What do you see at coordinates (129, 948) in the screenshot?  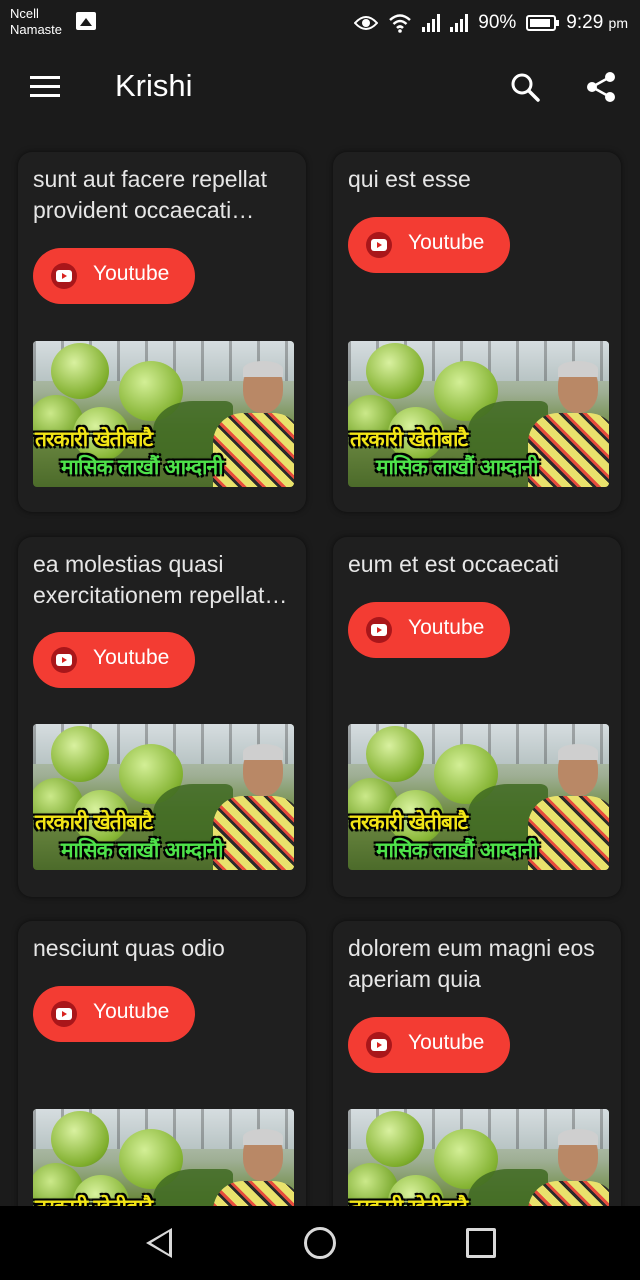 I see `card-title: nesciunt quas odio` at bounding box center [129, 948].